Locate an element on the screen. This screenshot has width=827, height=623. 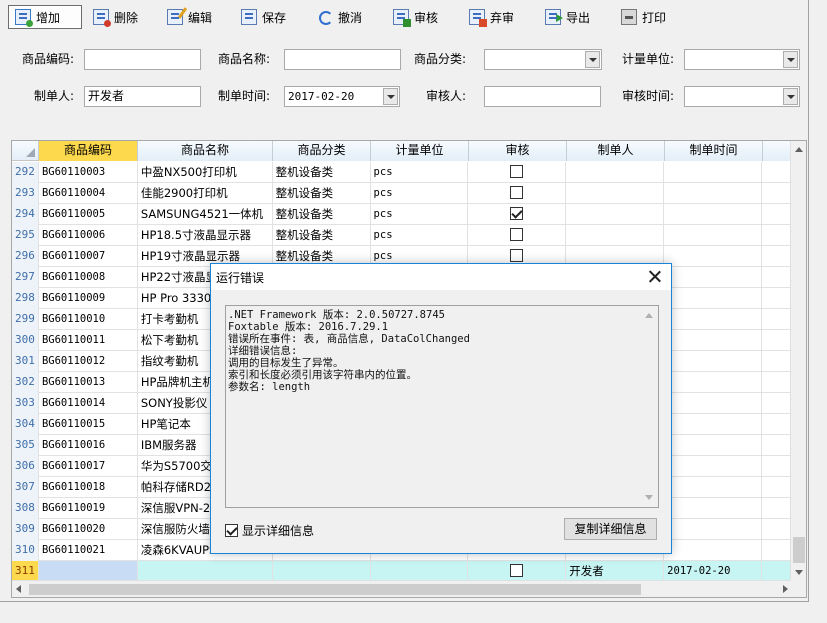
row-number: 301 is located at coordinates (25, 361).